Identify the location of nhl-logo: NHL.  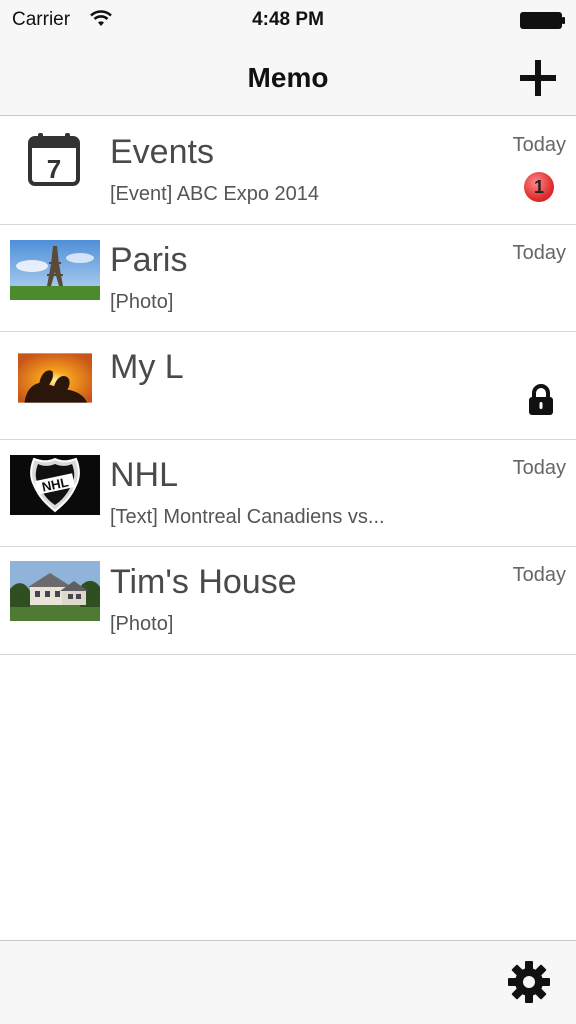
(55, 484).